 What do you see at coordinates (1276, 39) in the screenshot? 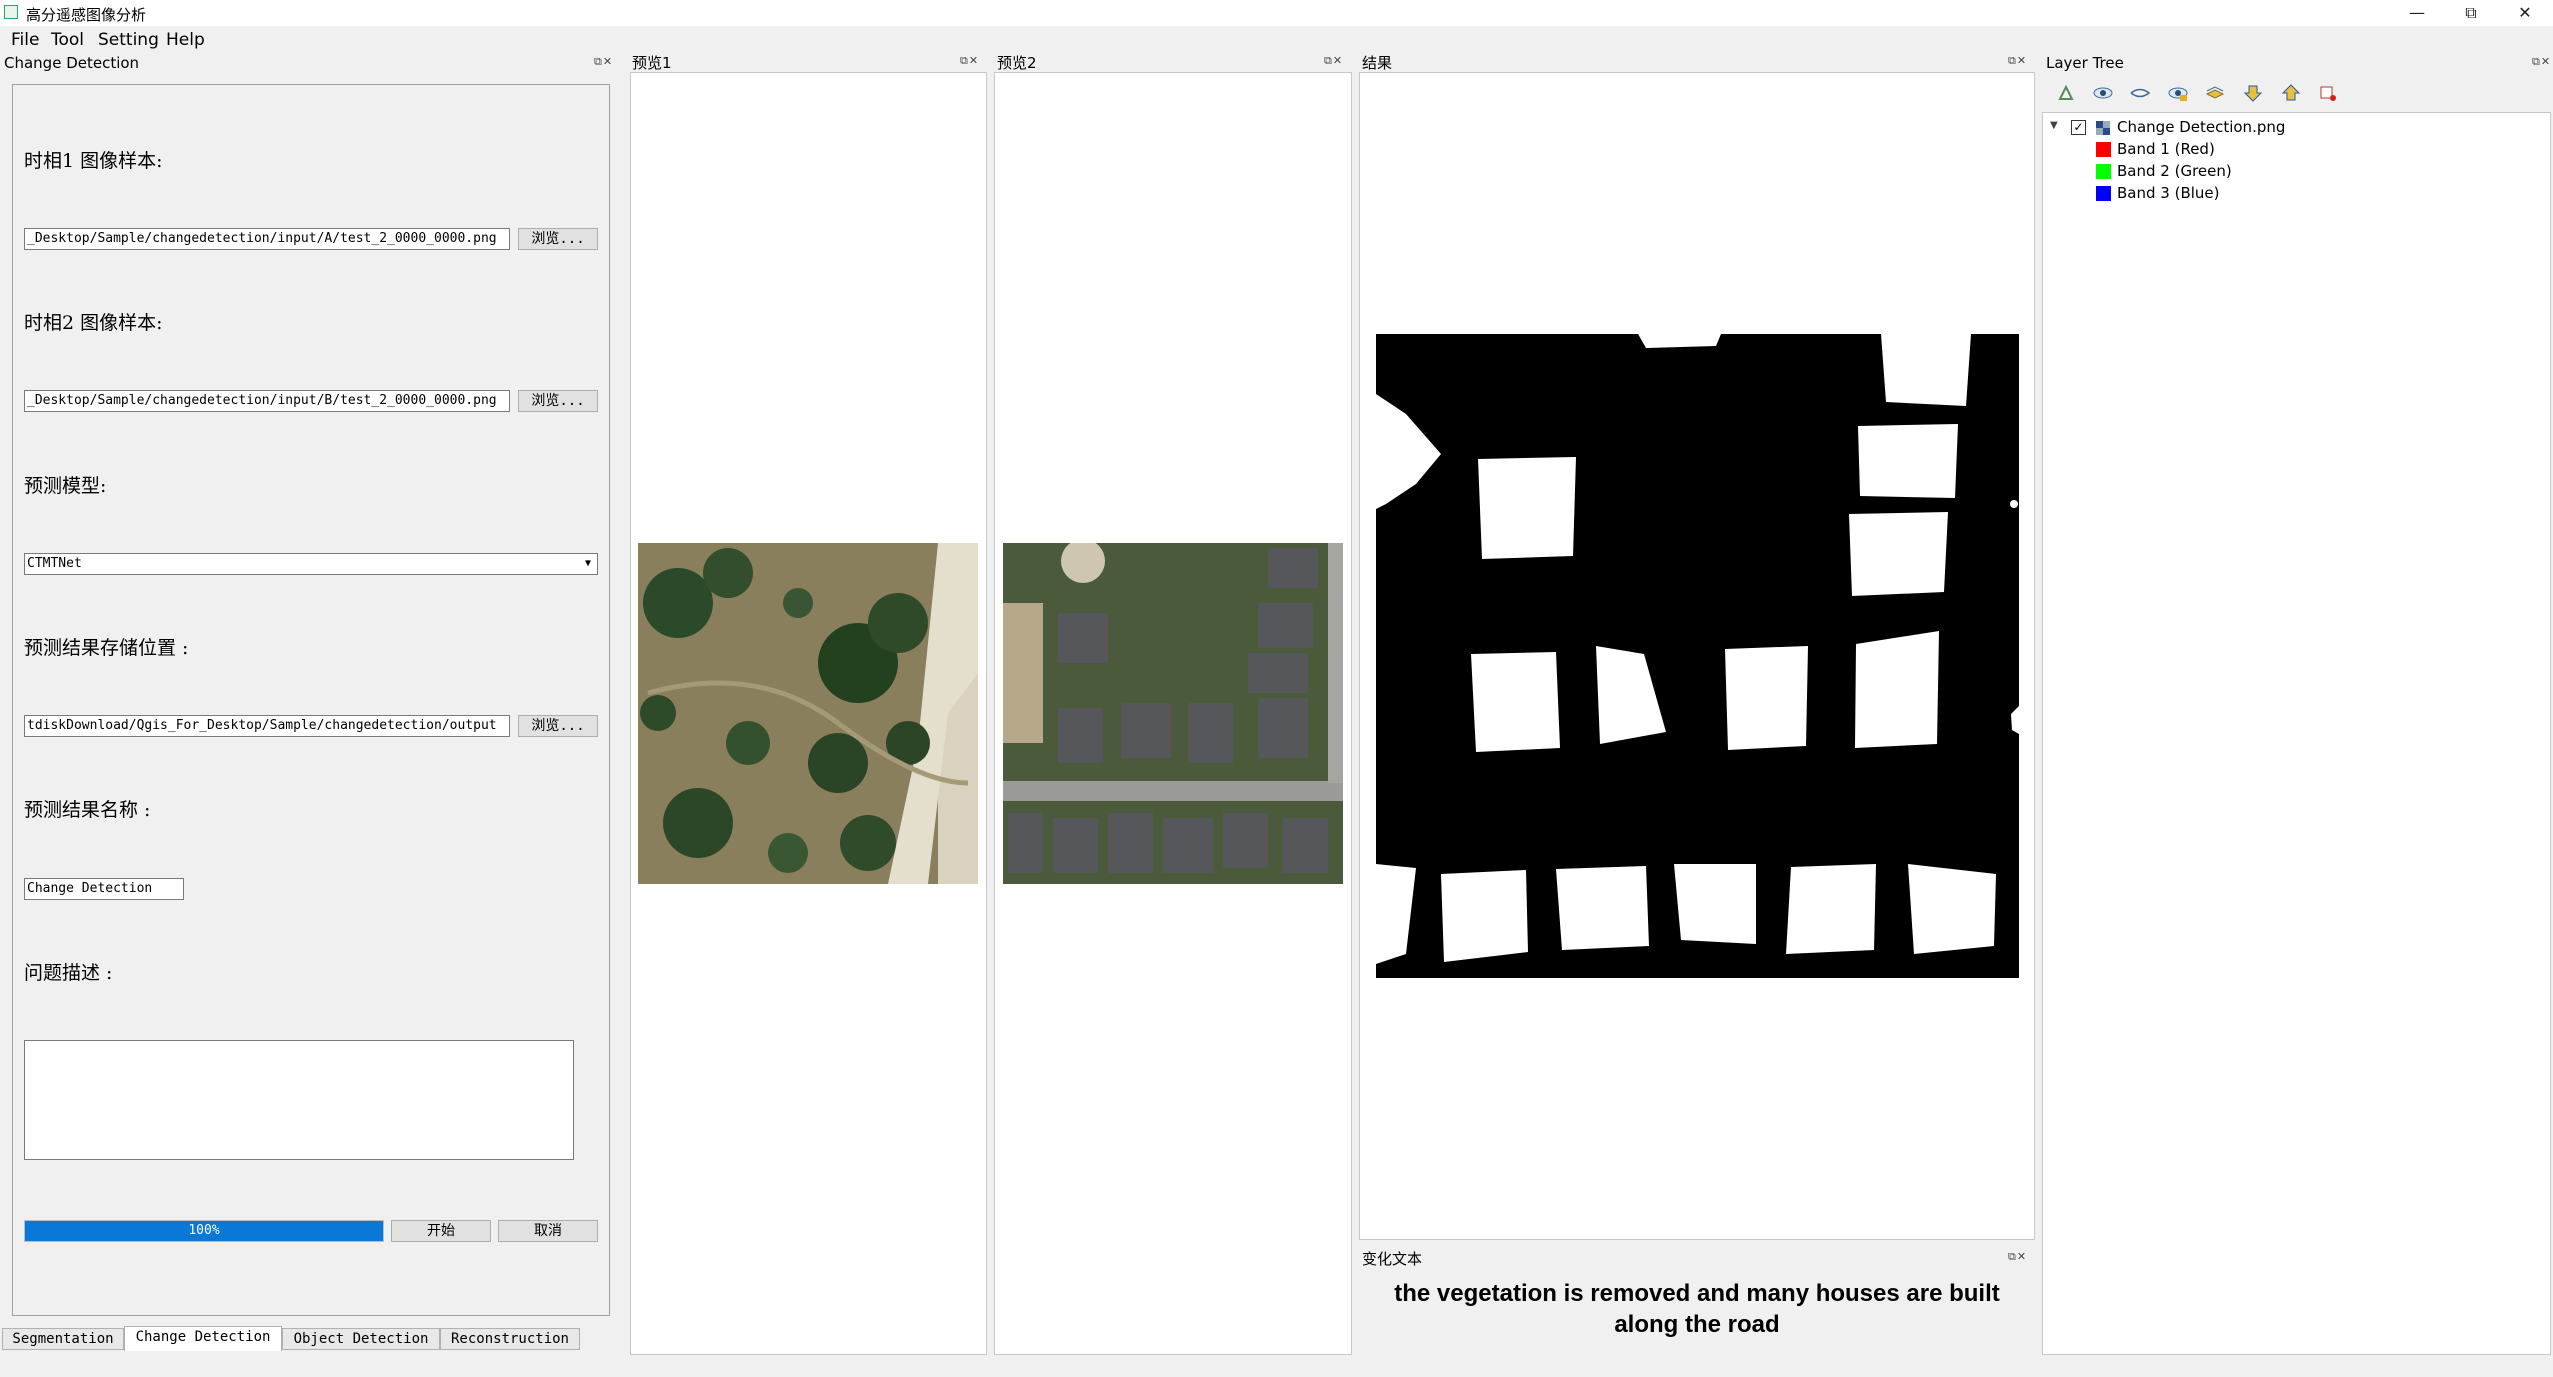
I see `menu-bar: File Tool Setting Help` at bounding box center [1276, 39].